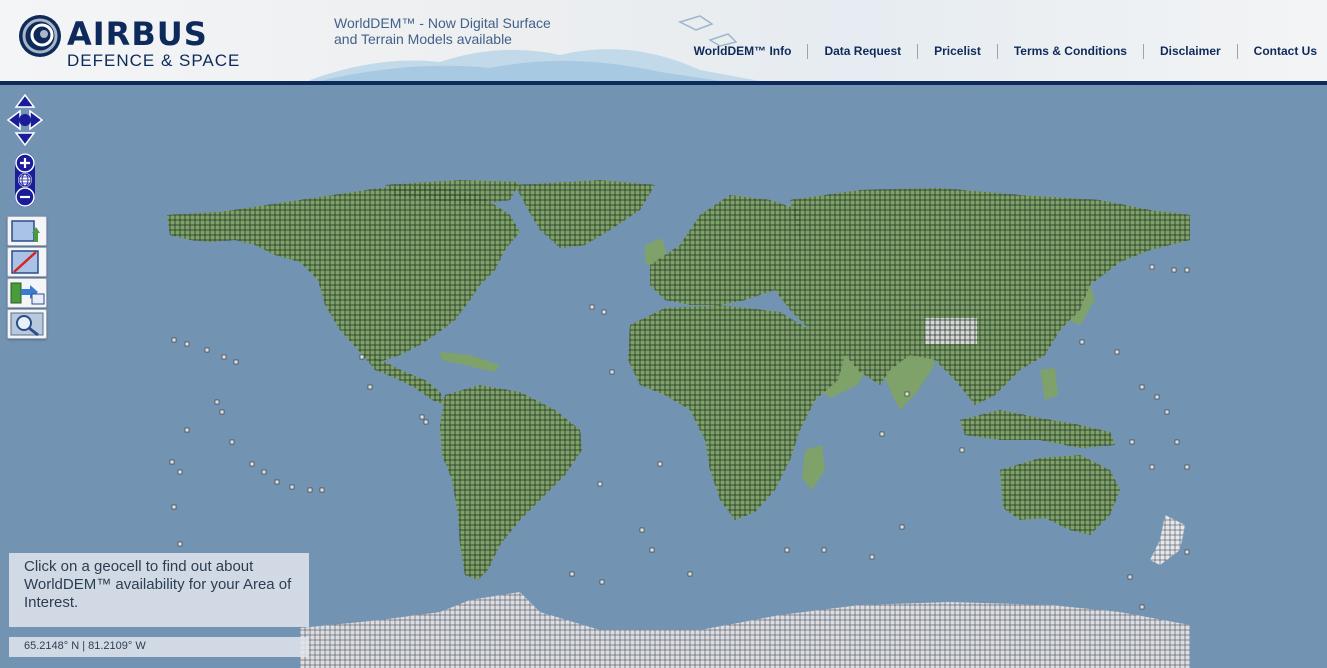  I want to click on export-button, so click(27, 293).